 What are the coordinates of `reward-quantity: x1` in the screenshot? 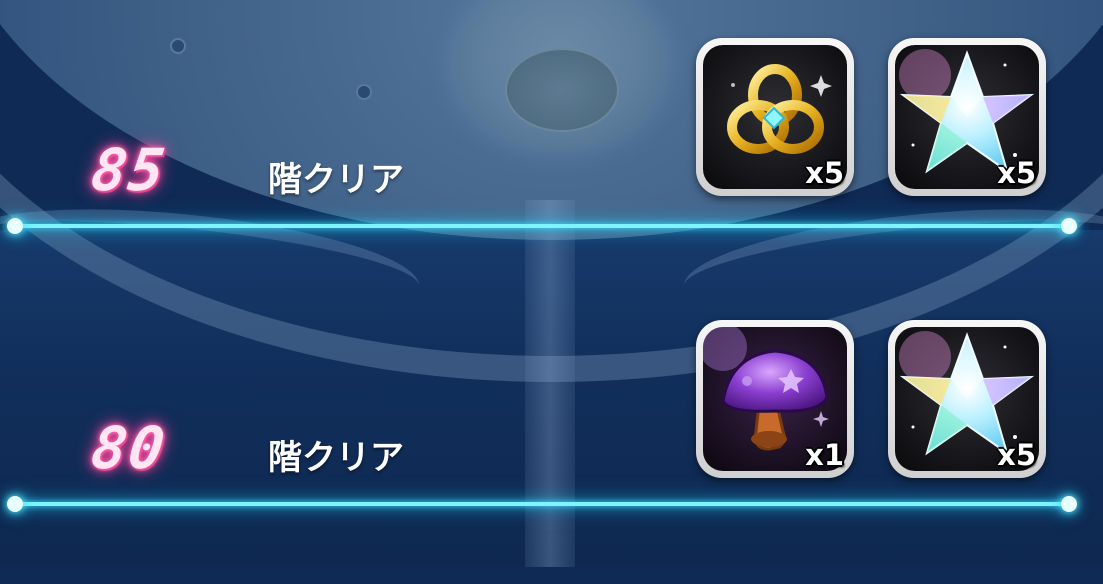 It's located at (824, 455).